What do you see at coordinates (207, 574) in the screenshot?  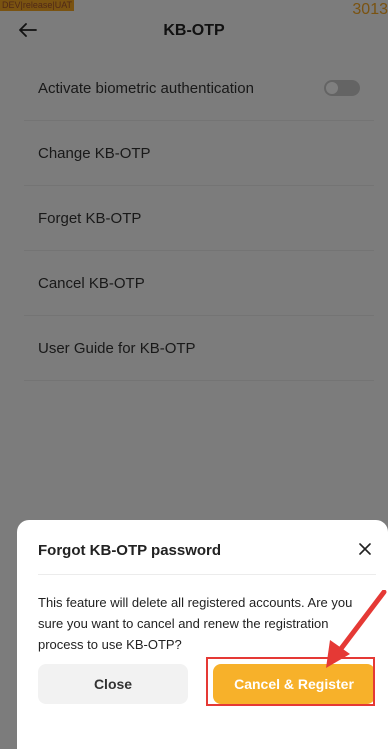 I see `dialog-divider` at bounding box center [207, 574].